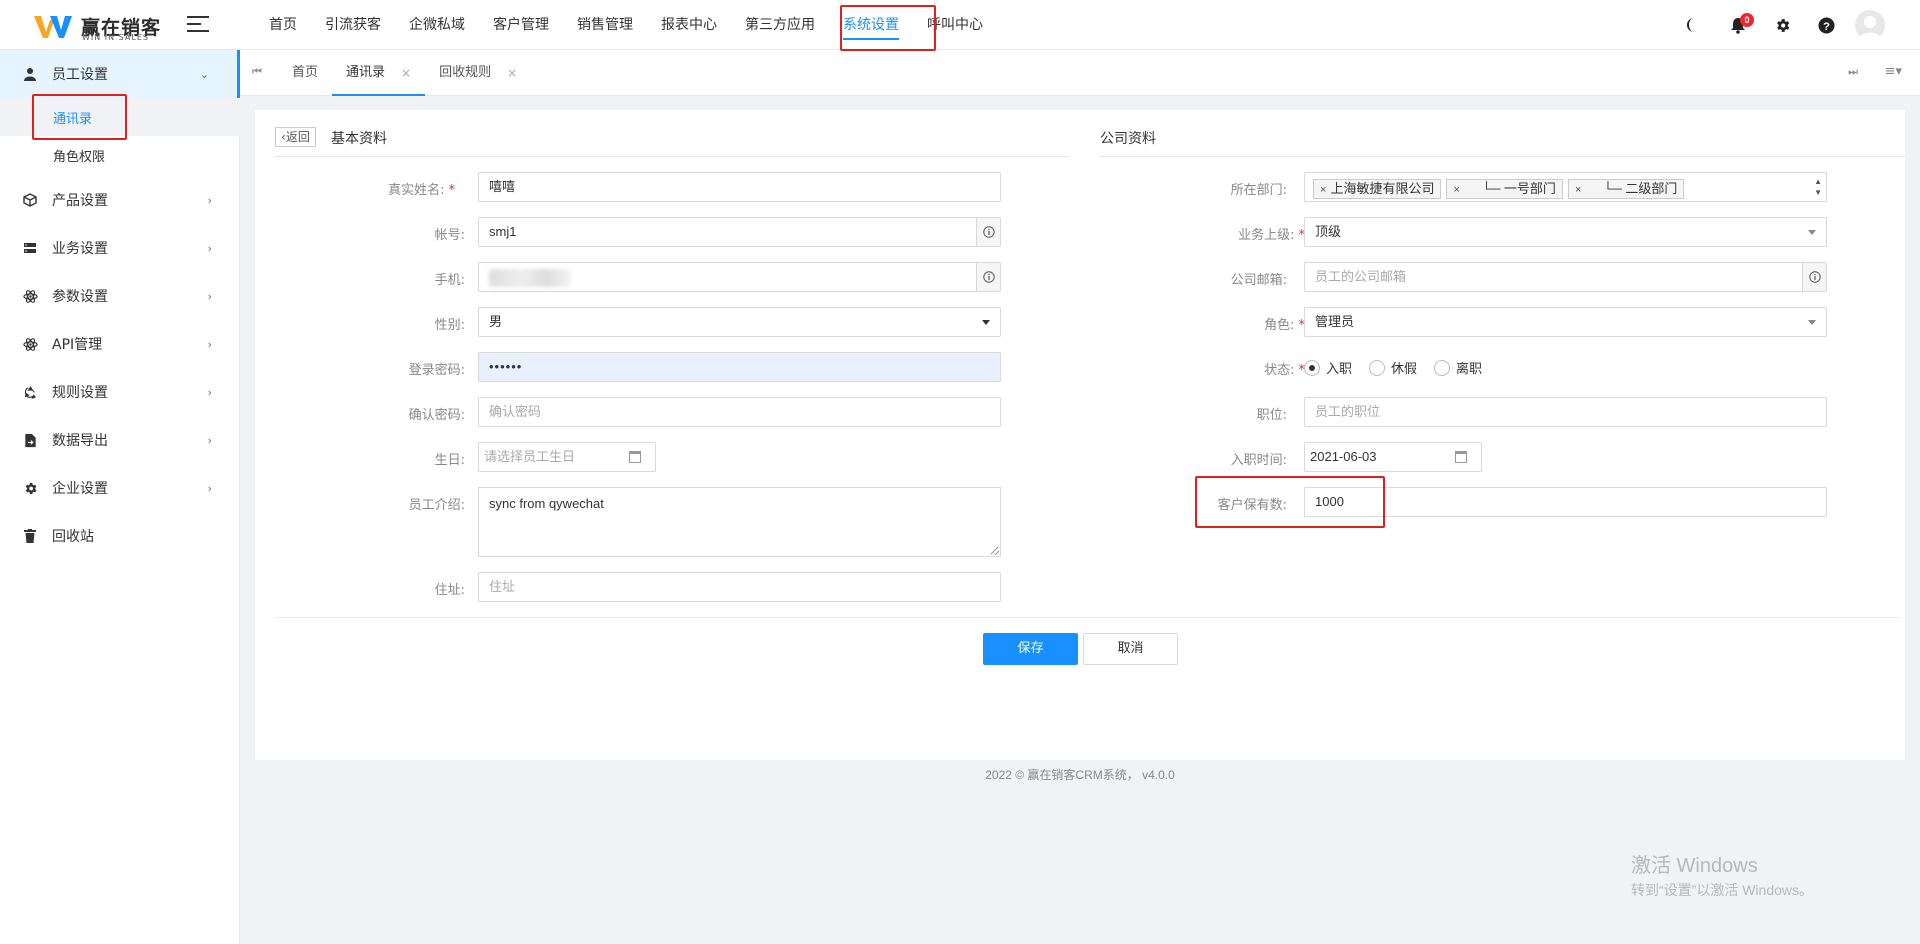  I want to click on email-input: 员工的公司邮箱, so click(1565, 277).